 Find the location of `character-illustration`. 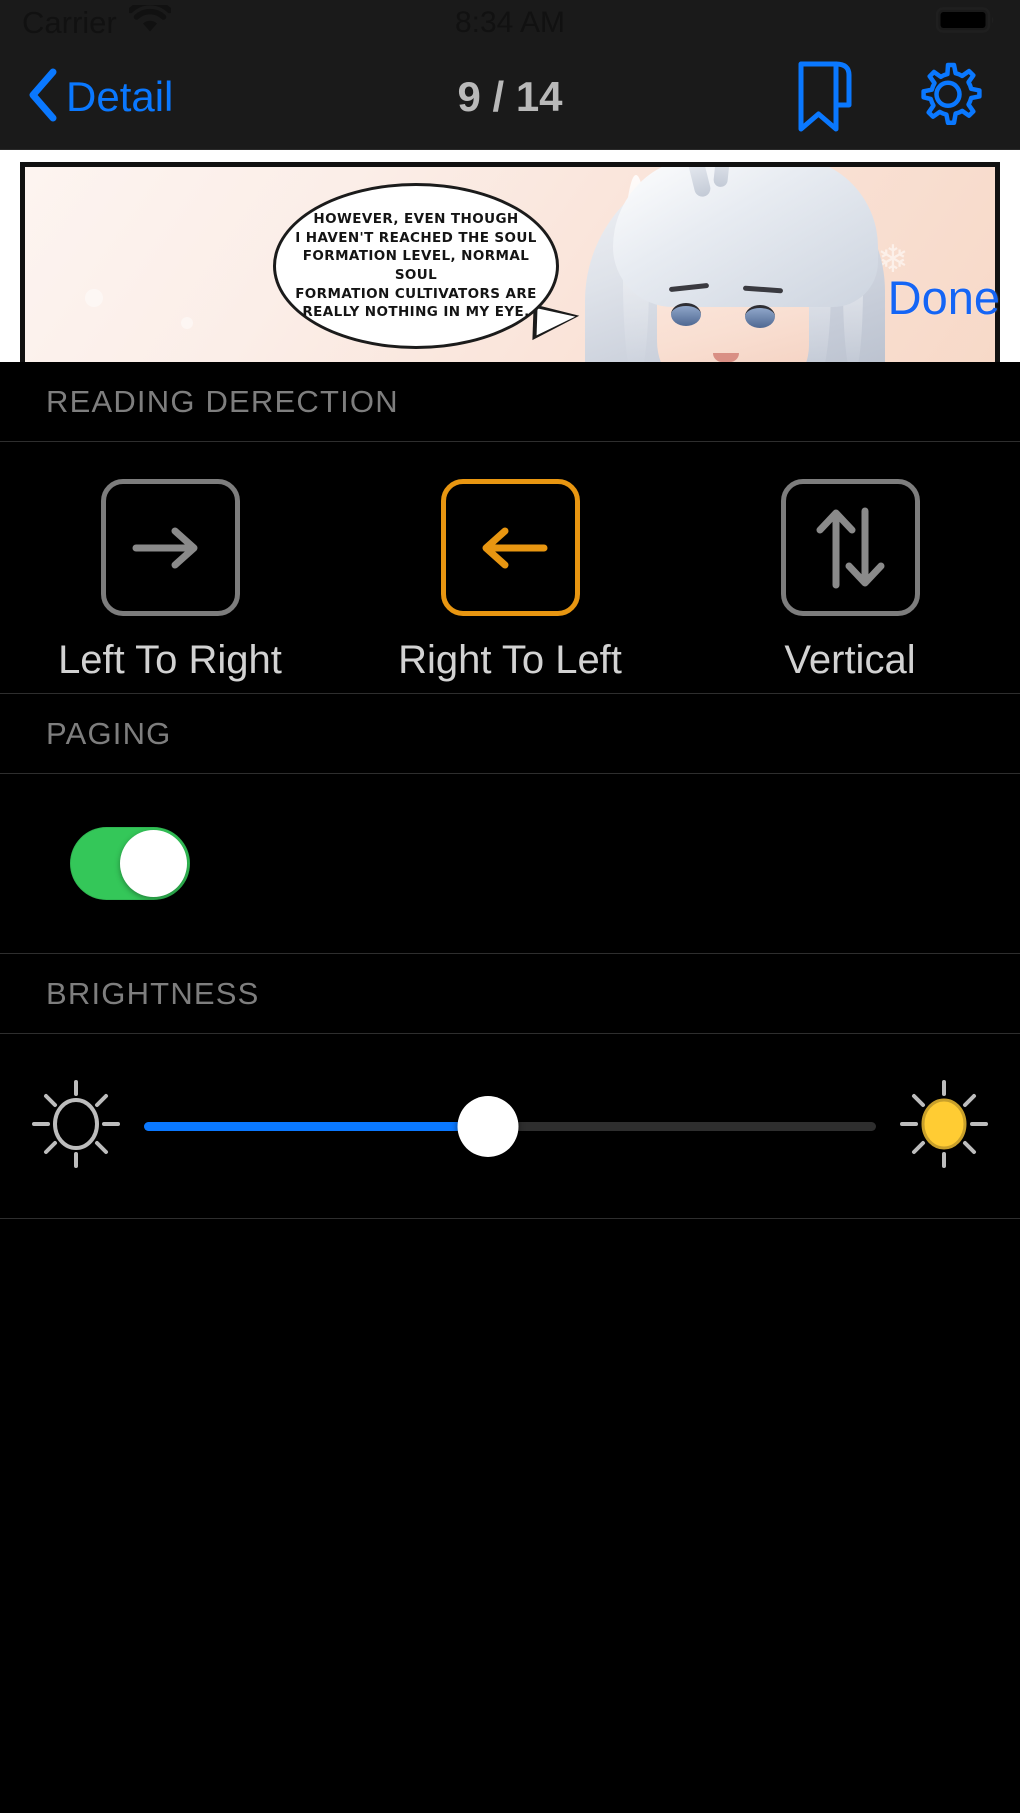

character-illustration is located at coordinates (745, 264).